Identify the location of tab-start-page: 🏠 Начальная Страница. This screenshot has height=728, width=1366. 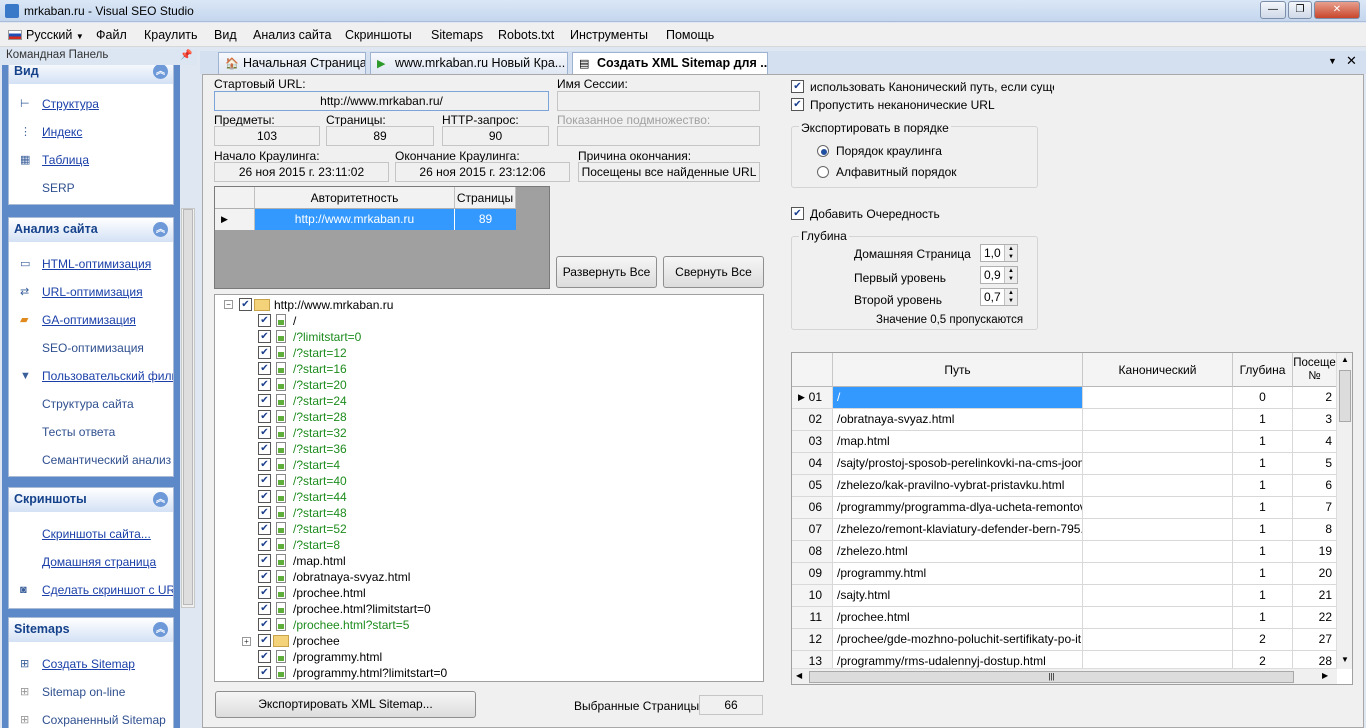
(292, 63).